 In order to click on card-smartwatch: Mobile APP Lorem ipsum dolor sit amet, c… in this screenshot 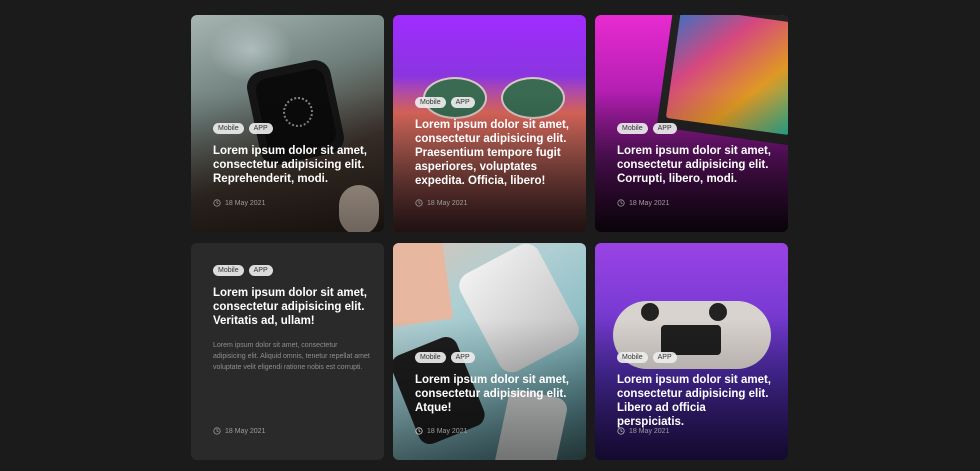, I will do `click(287, 123)`.